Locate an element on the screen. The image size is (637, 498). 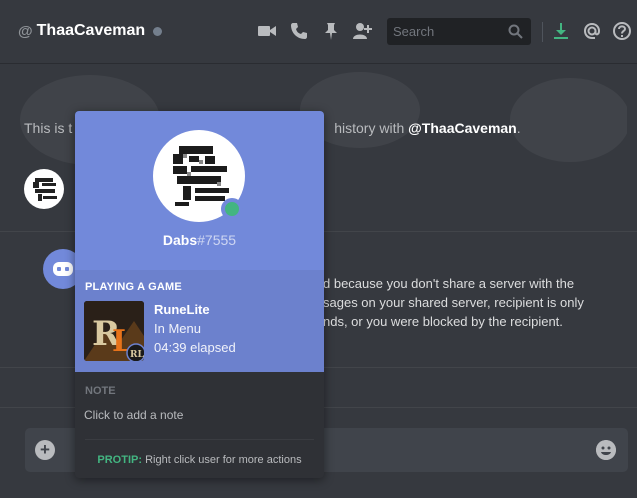
welcome-end: . is located at coordinates (518, 128).